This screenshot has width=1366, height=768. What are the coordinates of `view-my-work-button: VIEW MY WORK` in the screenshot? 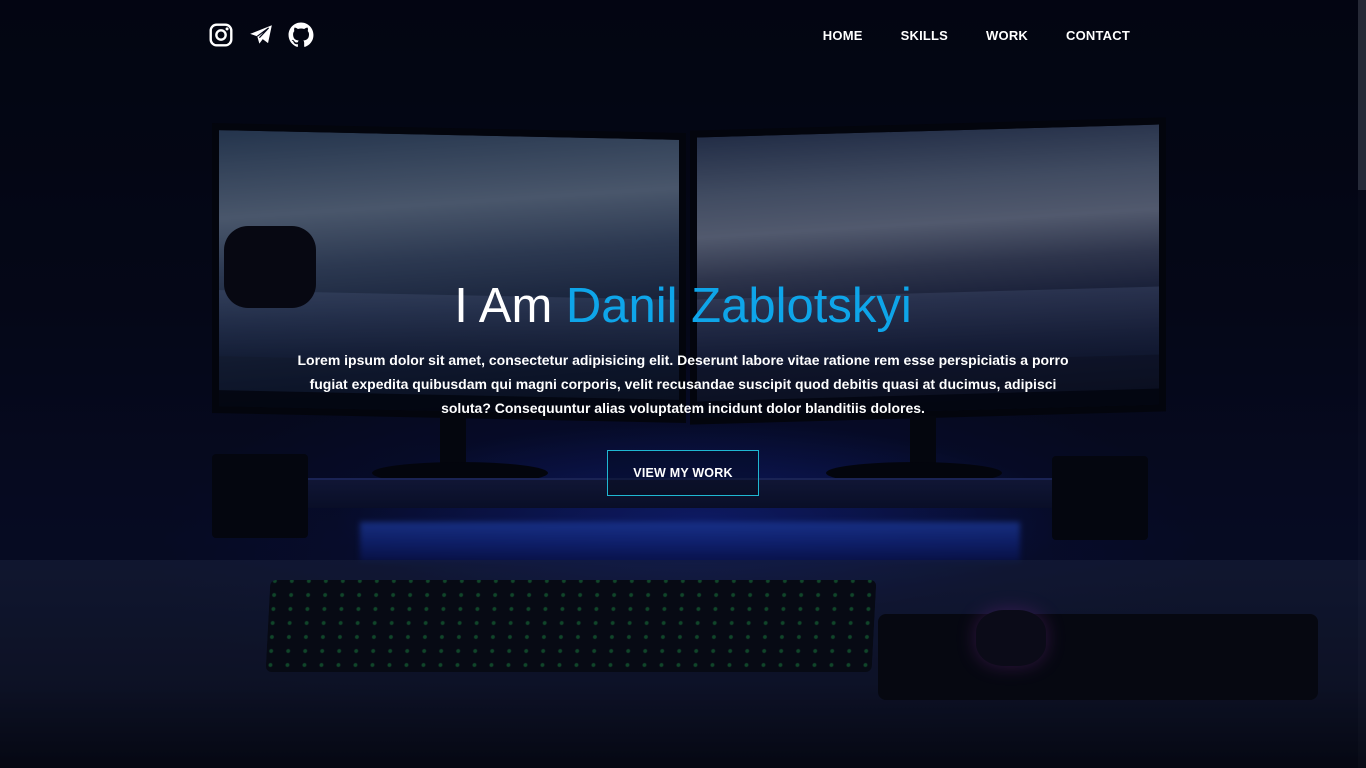 It's located at (683, 473).